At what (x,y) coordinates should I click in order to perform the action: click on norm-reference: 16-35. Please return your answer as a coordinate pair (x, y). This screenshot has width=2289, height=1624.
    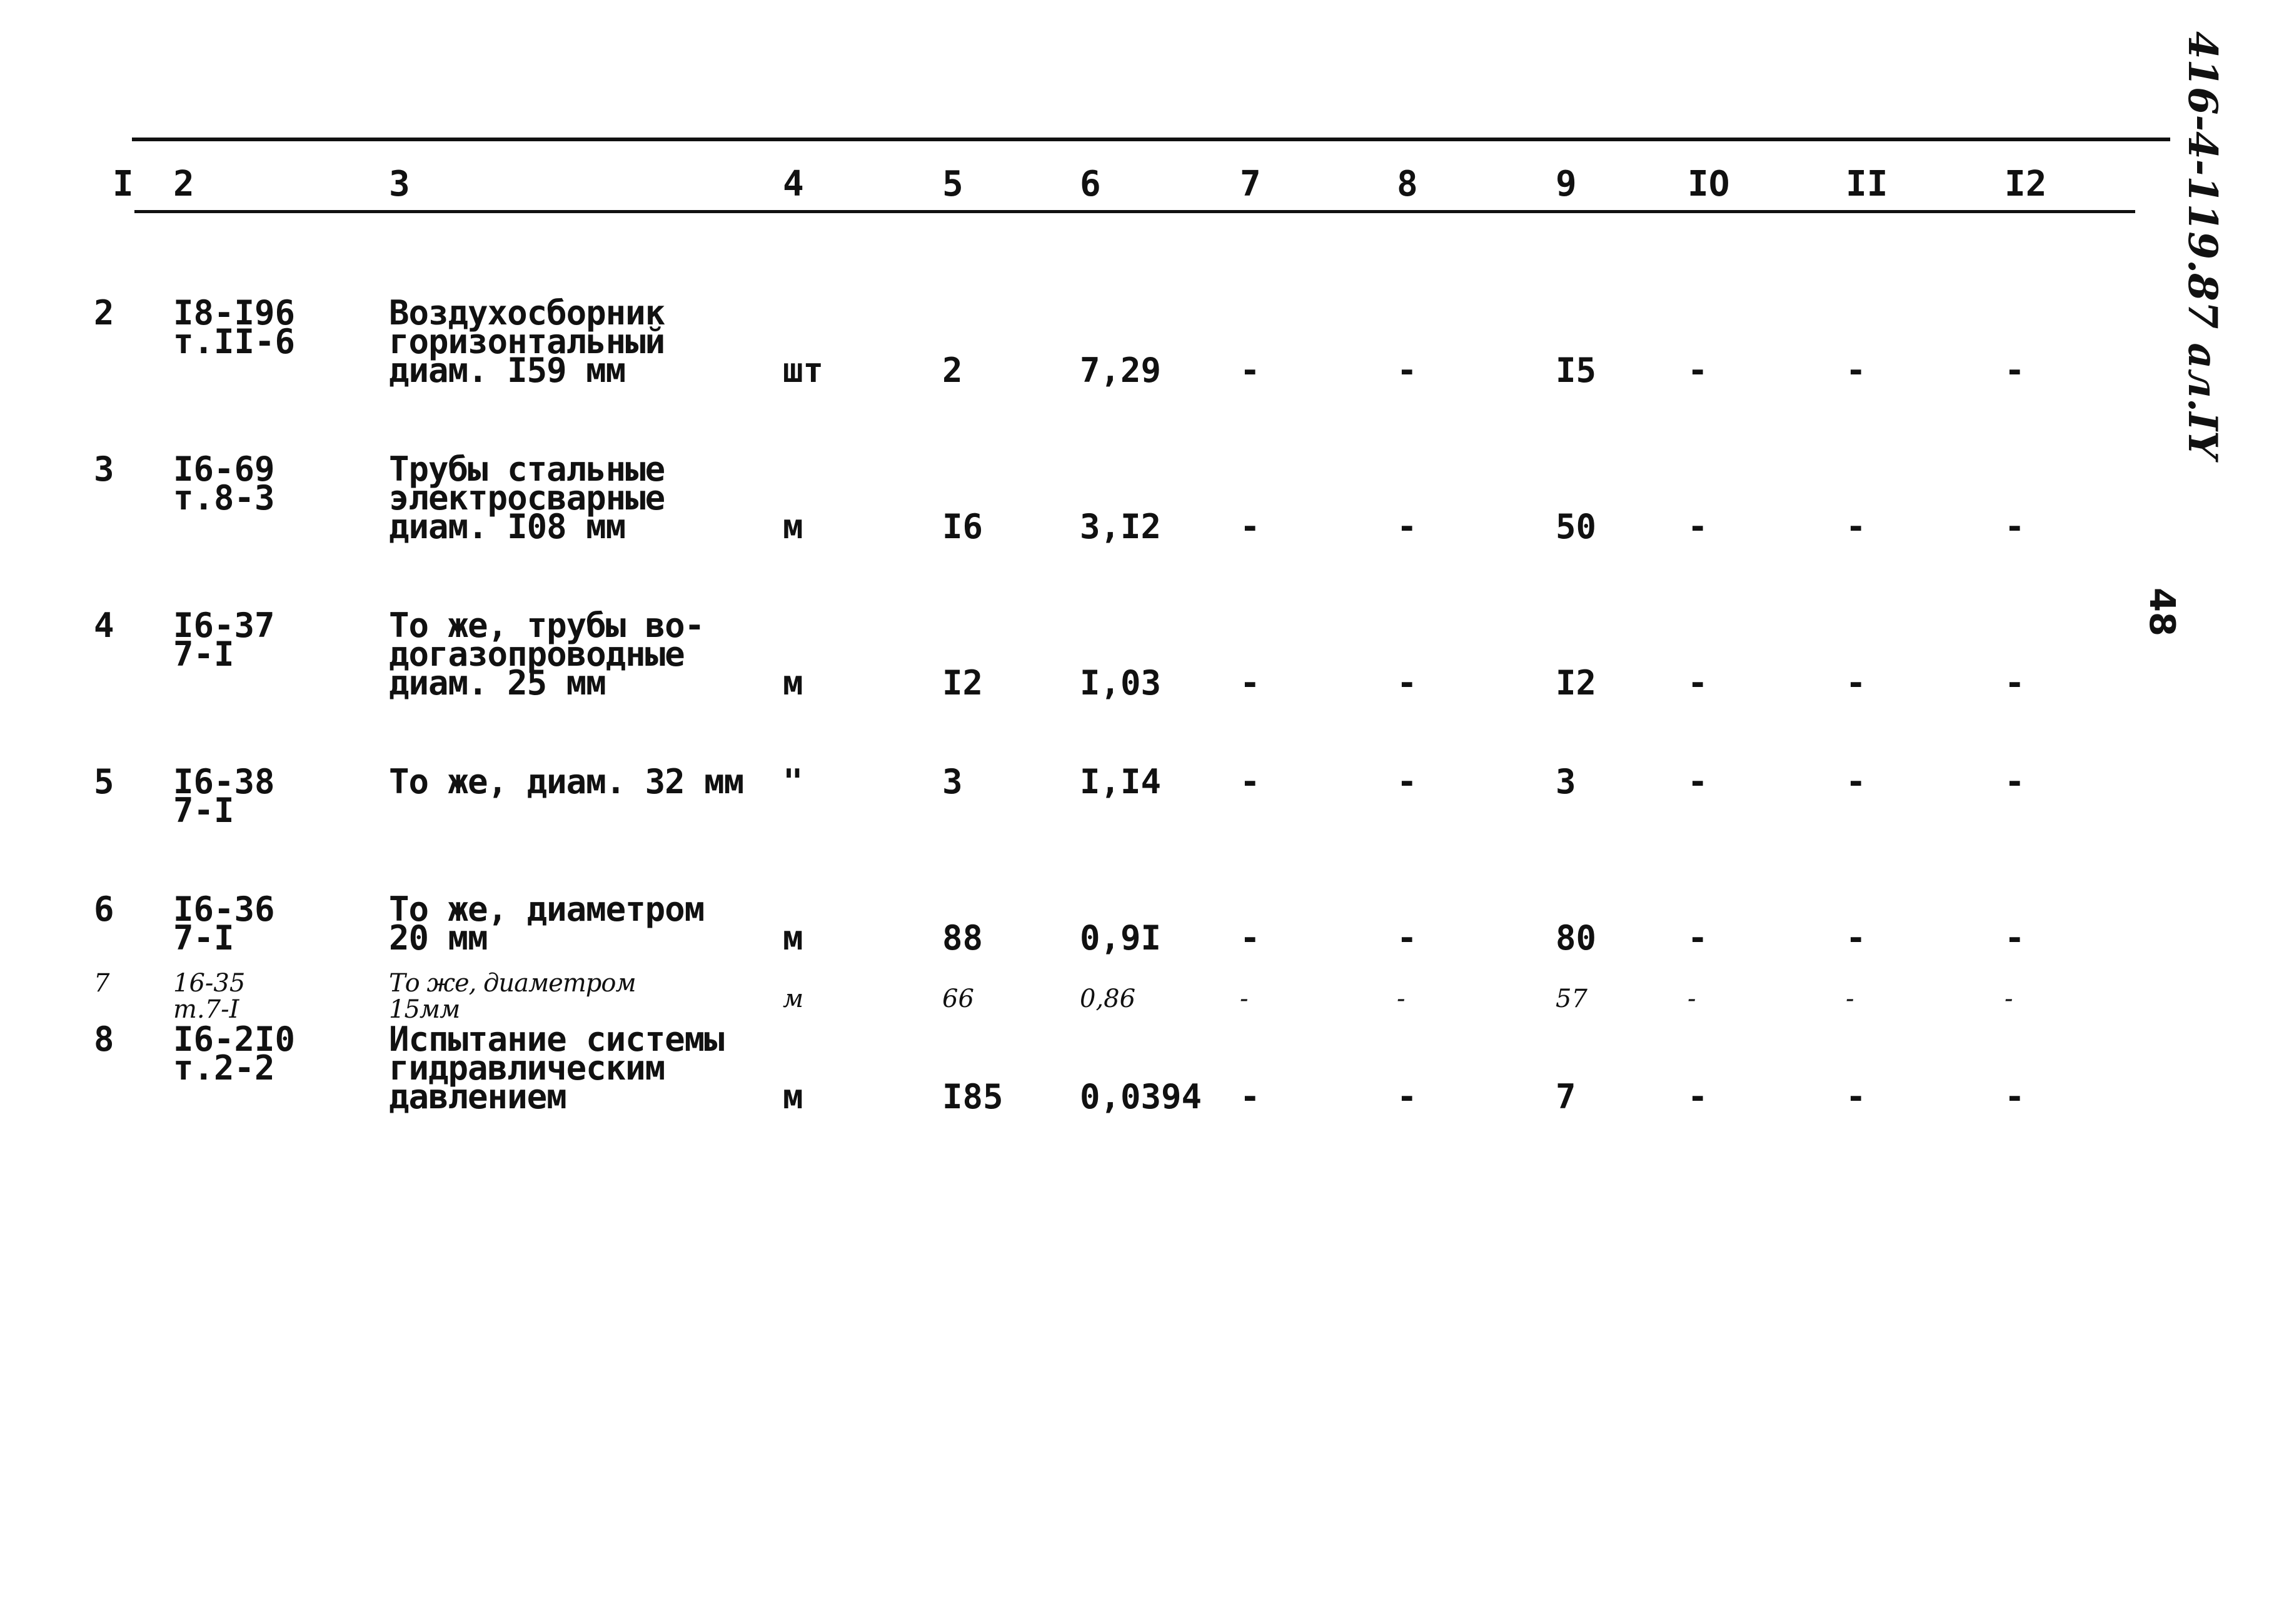
    Looking at the image, I should click on (210, 983).